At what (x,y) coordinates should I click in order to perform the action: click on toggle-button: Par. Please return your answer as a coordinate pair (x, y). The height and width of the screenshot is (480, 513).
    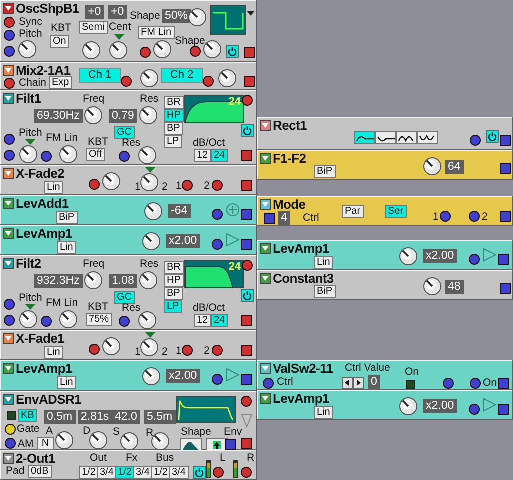
    Looking at the image, I should click on (353, 211).